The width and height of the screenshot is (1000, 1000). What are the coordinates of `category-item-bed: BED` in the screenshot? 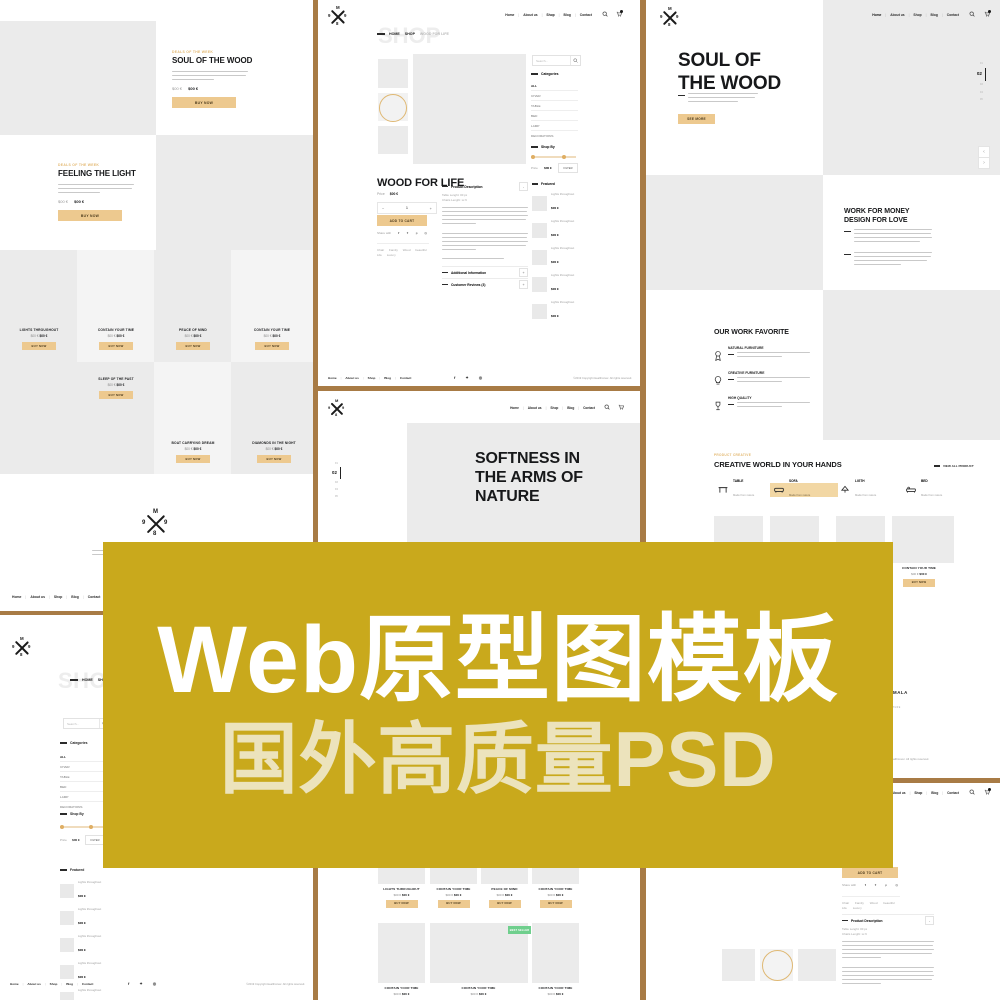 It's located at (554, 116).